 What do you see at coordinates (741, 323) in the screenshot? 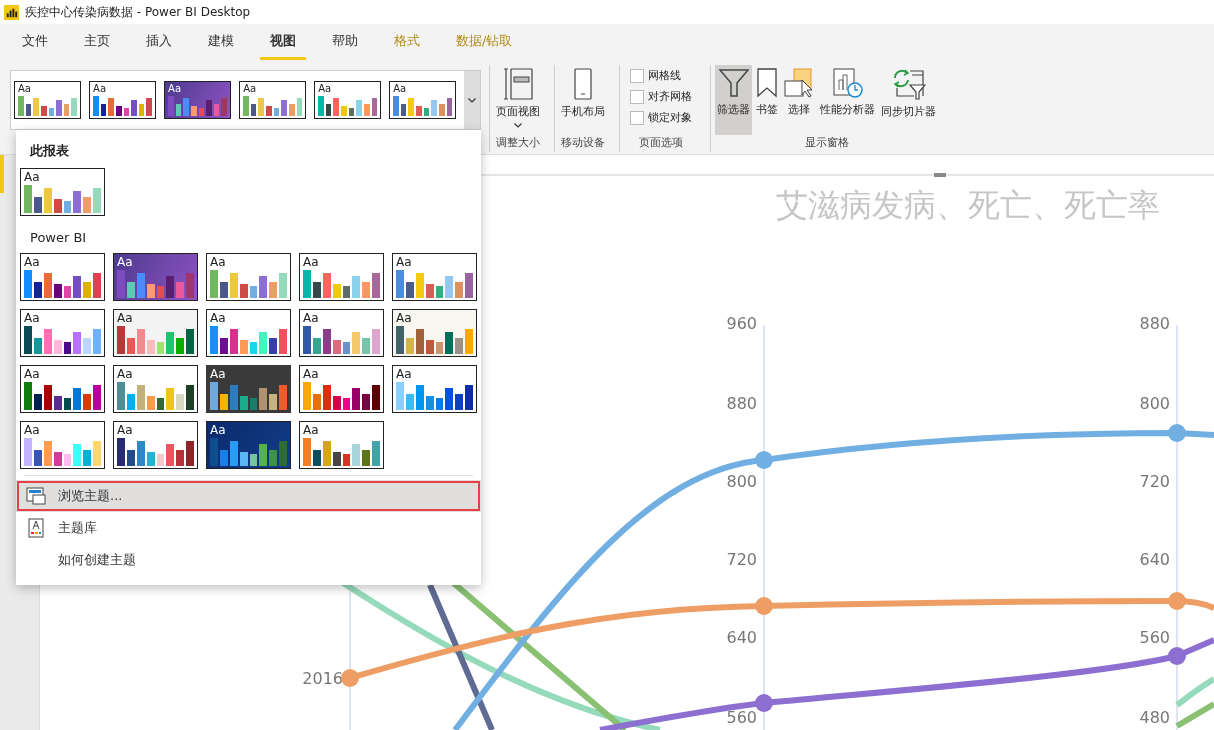
I see `axis-label: 960` at bounding box center [741, 323].